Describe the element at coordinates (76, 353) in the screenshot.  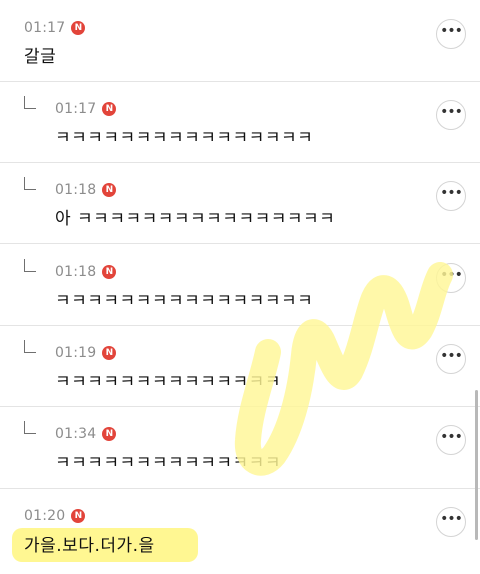
I see `comment-time: 01:19` at that location.